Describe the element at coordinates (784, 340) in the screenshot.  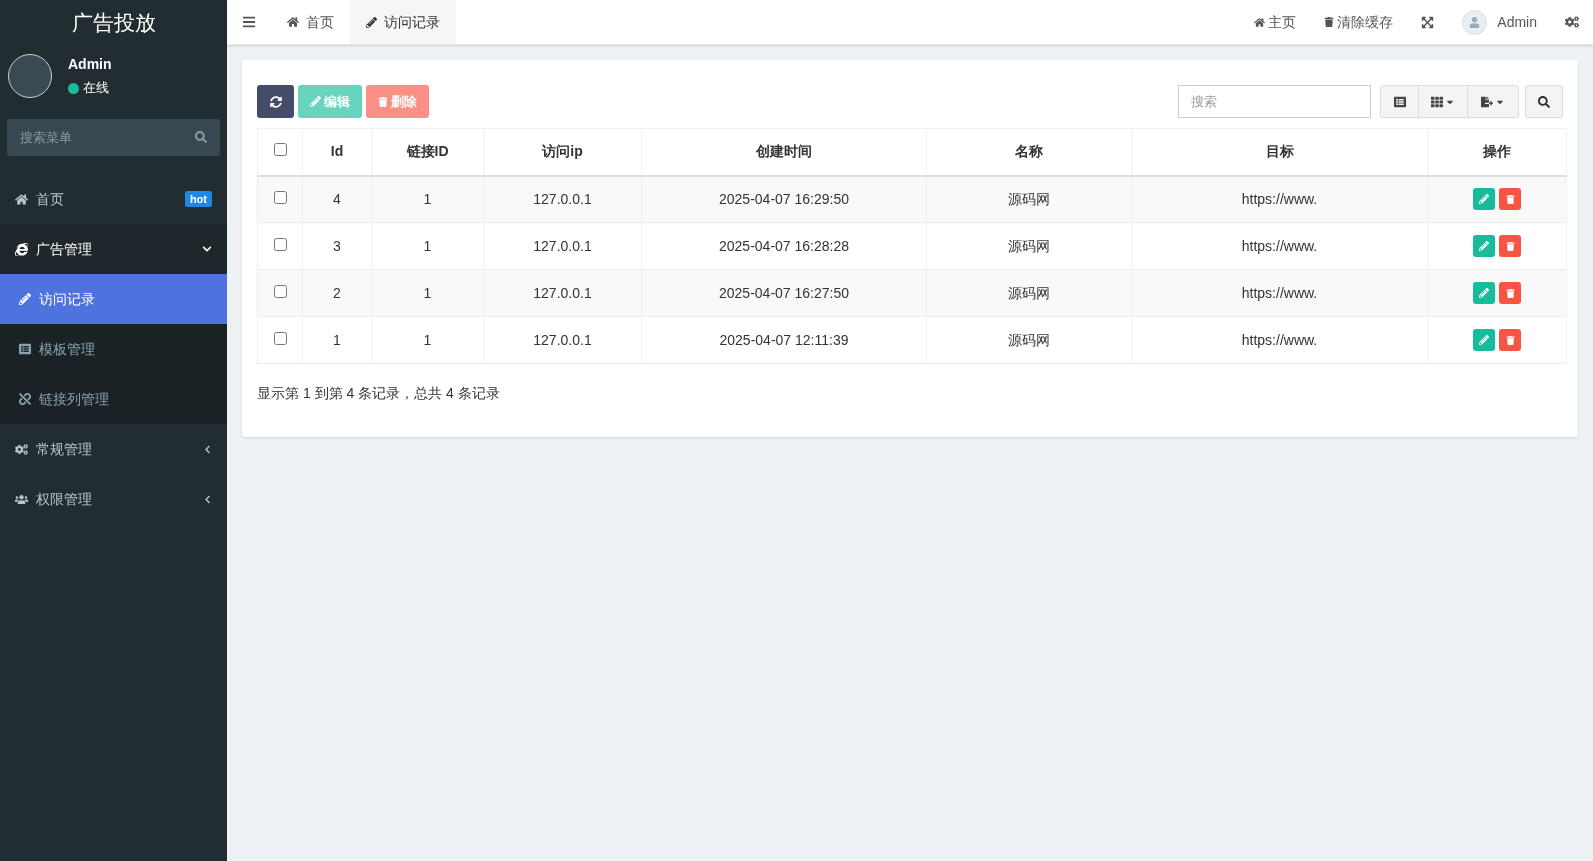
I see `table-cell: 2025-04-07 12:11:39` at that location.